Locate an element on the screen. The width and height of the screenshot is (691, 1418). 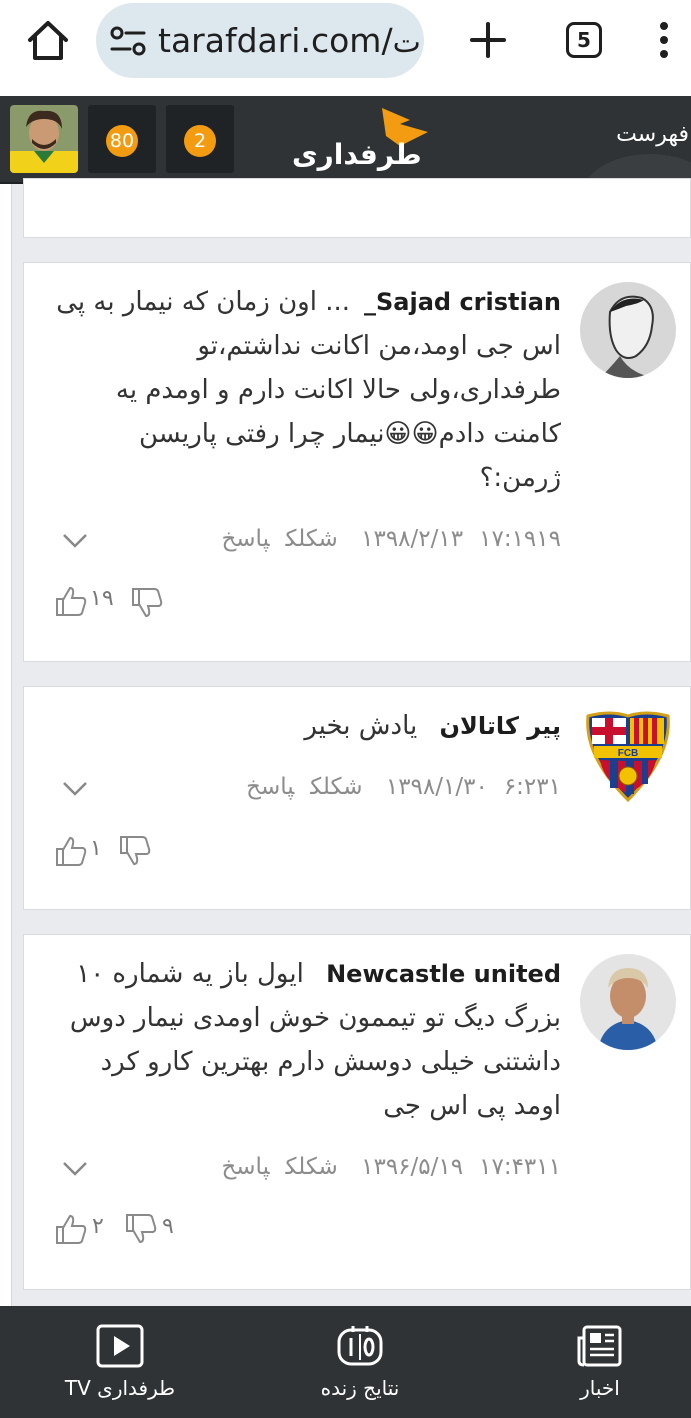
fcb-crest-icon: FCB is located at coordinates (628, 756).